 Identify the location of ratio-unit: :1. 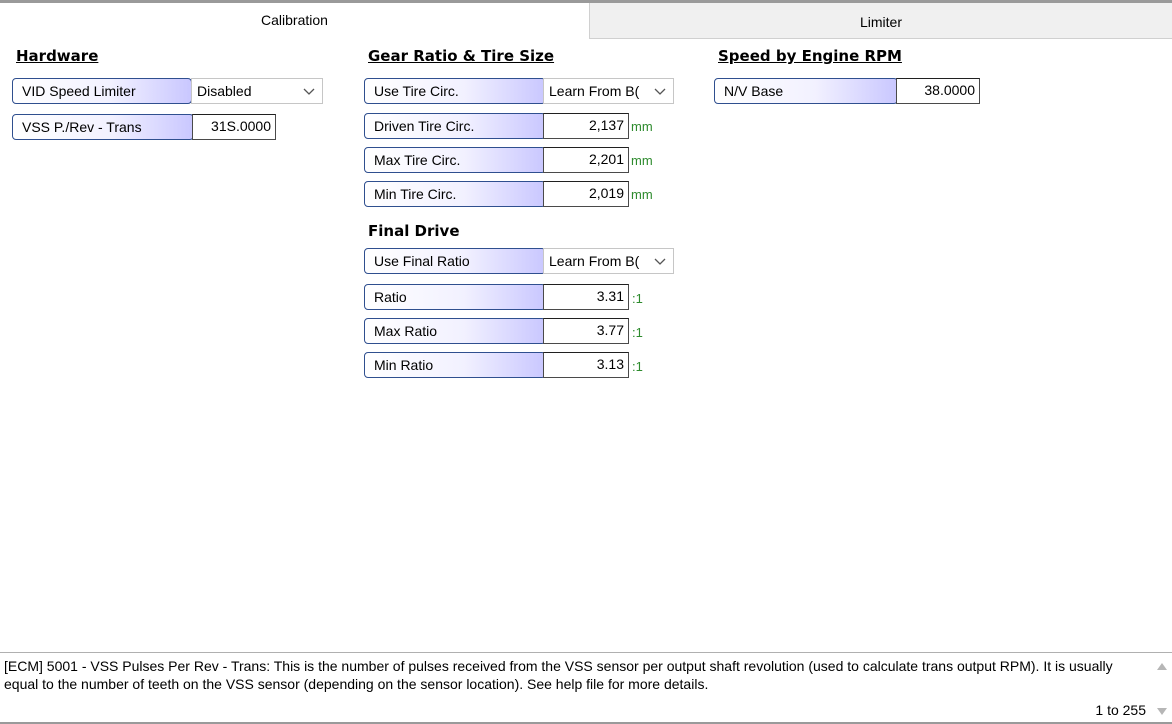
(637, 298).